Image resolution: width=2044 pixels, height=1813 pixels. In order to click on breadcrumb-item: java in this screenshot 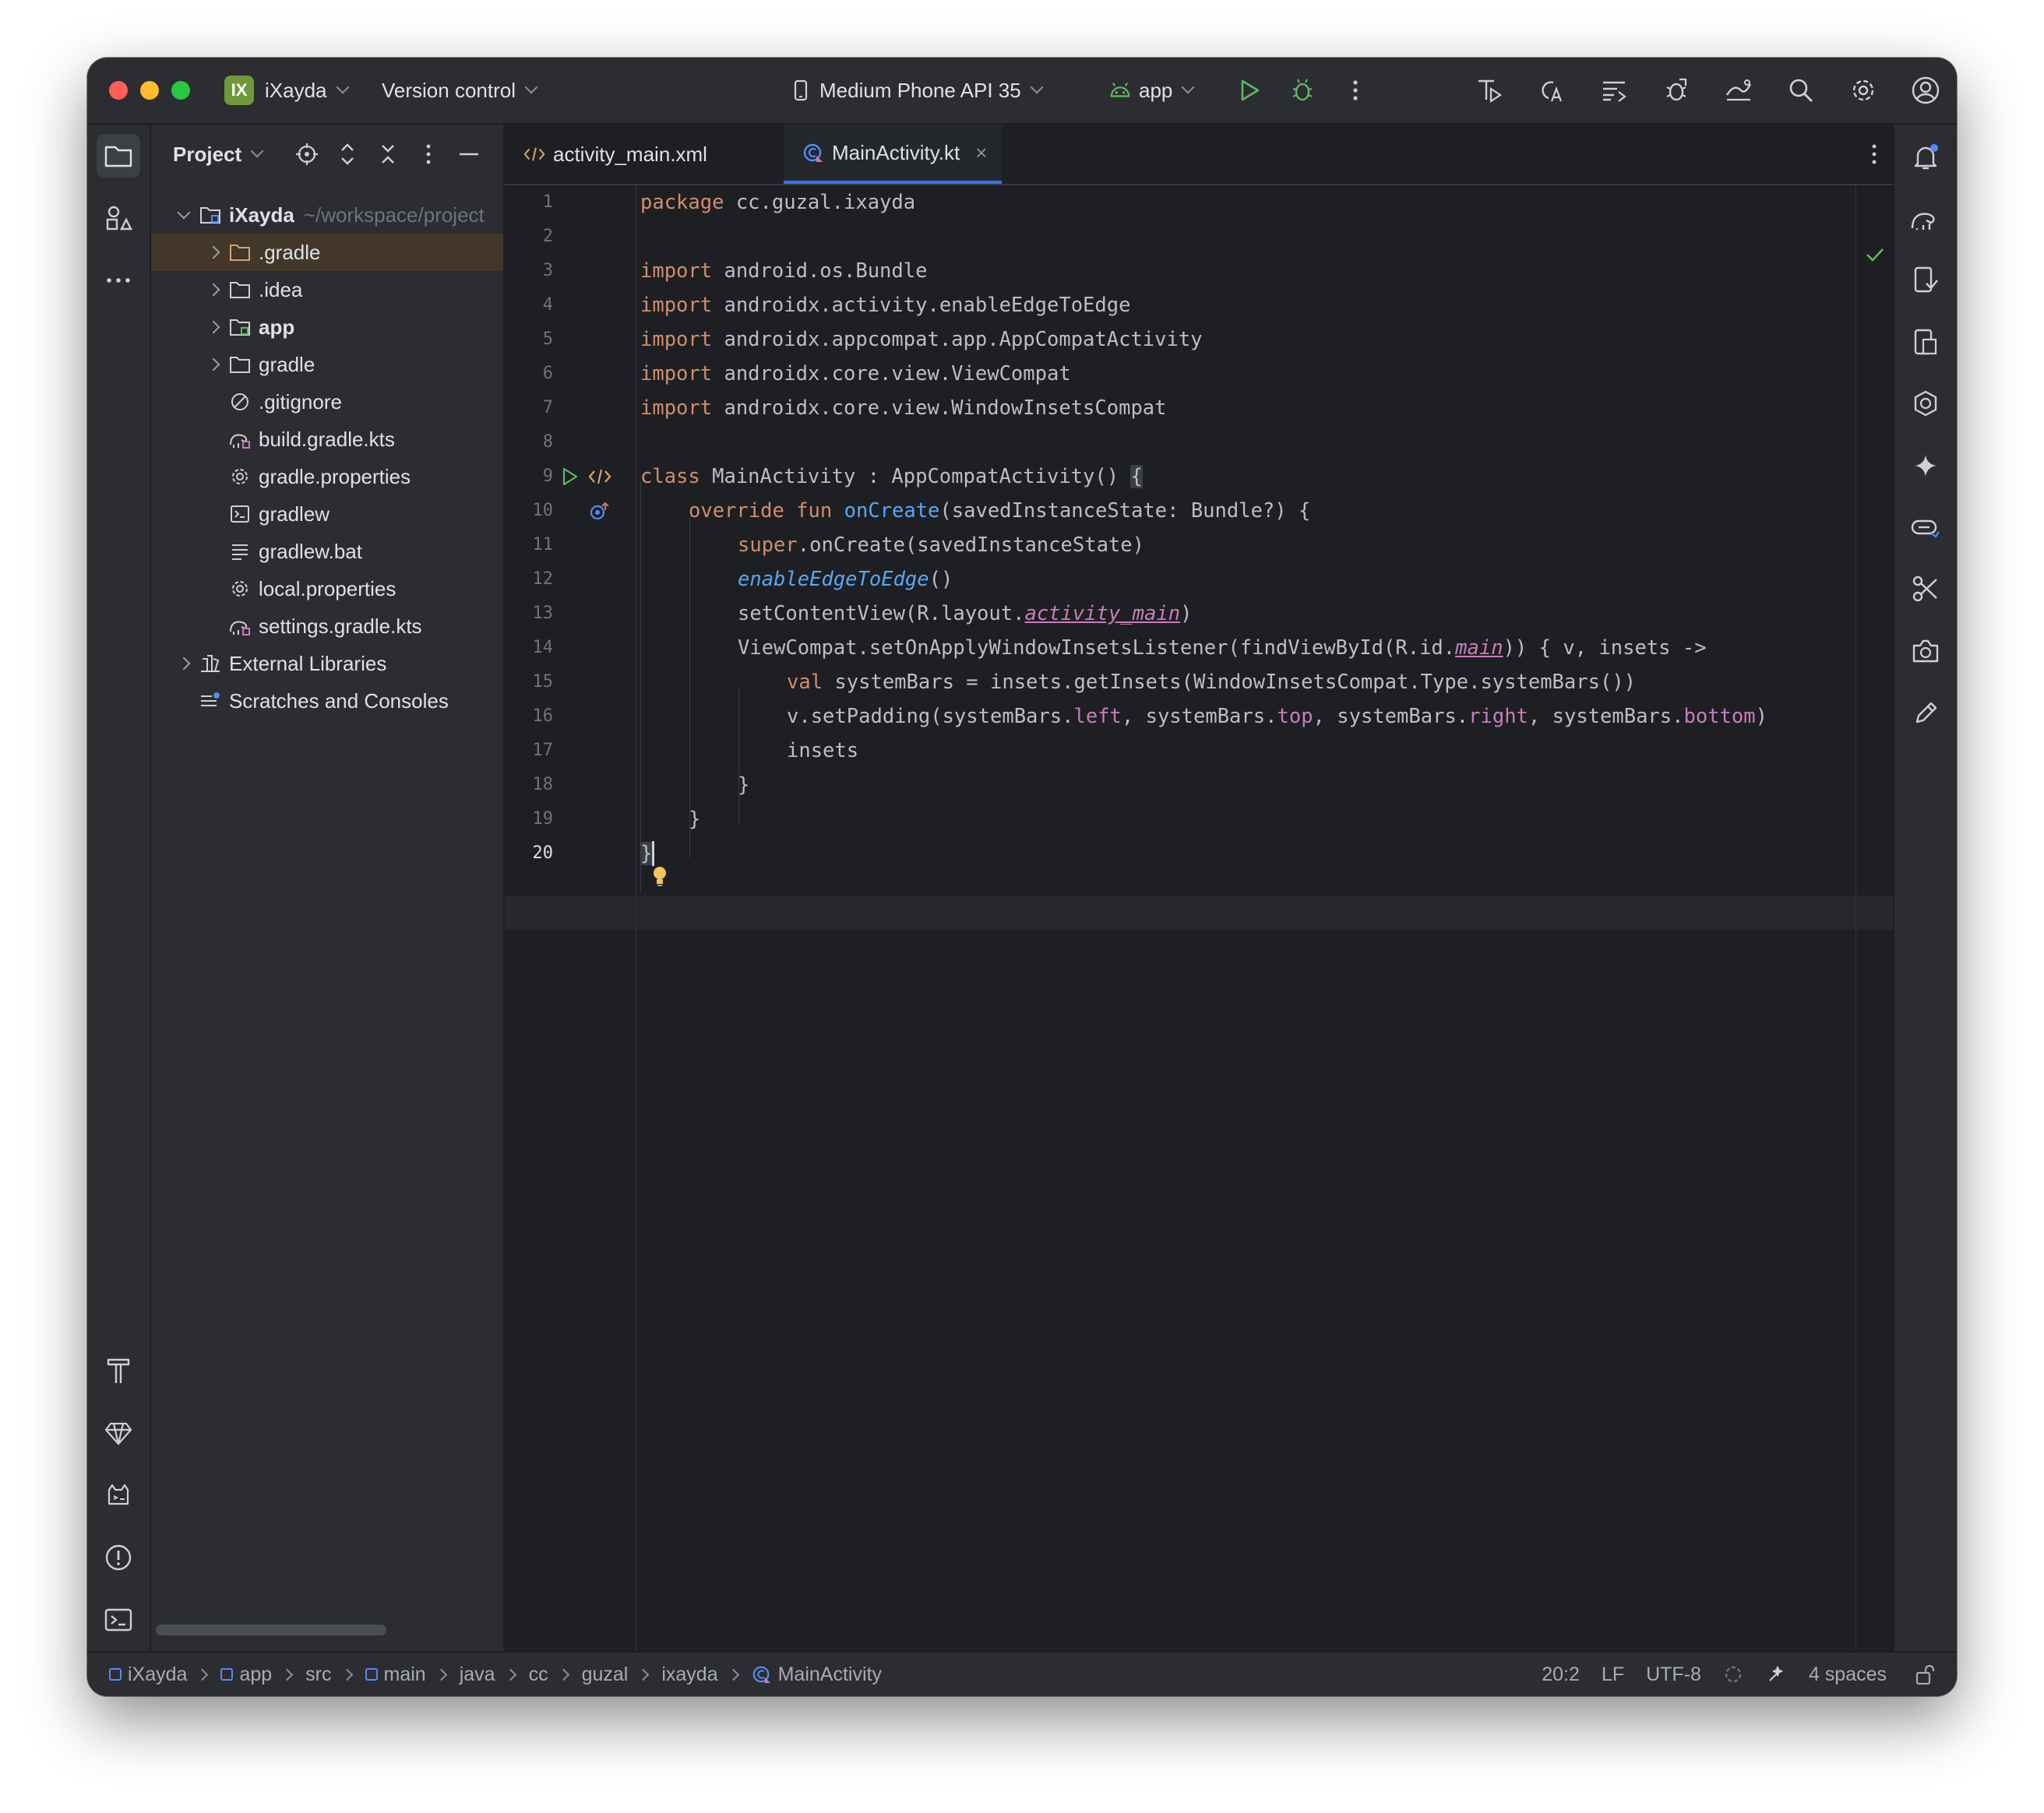, I will do `click(477, 1675)`.